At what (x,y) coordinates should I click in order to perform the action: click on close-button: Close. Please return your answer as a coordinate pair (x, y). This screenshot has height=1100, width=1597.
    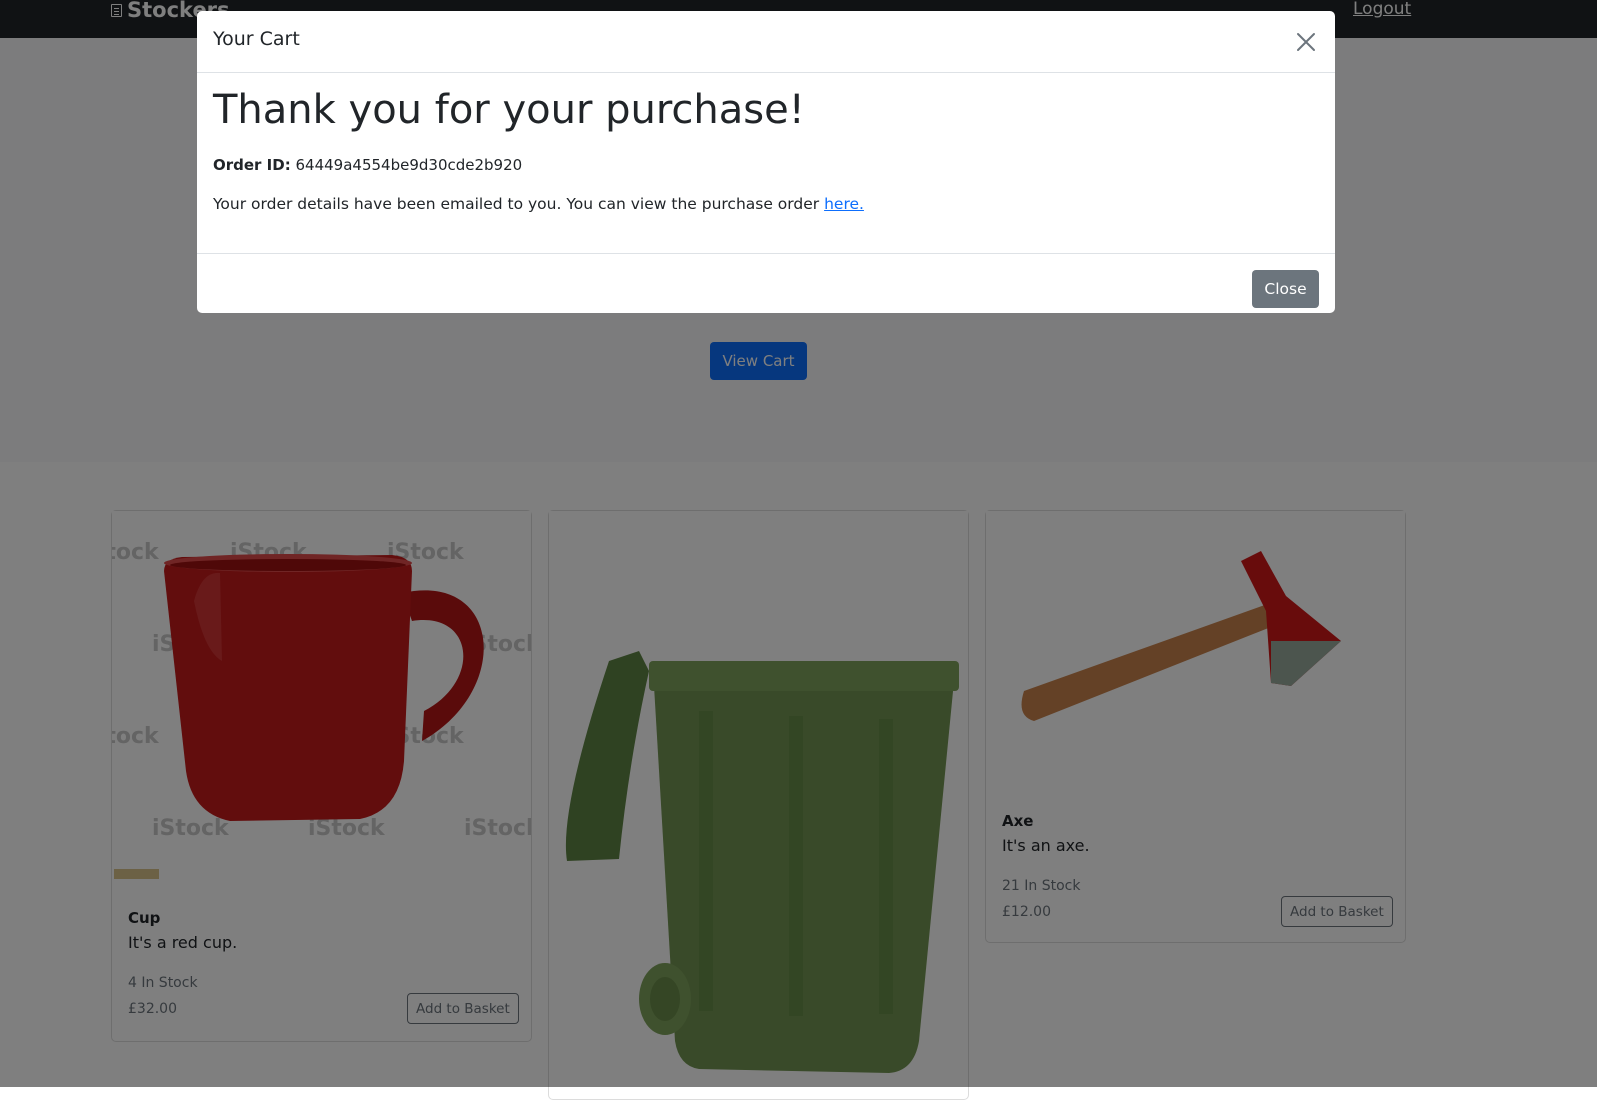
    Looking at the image, I should click on (1285, 289).